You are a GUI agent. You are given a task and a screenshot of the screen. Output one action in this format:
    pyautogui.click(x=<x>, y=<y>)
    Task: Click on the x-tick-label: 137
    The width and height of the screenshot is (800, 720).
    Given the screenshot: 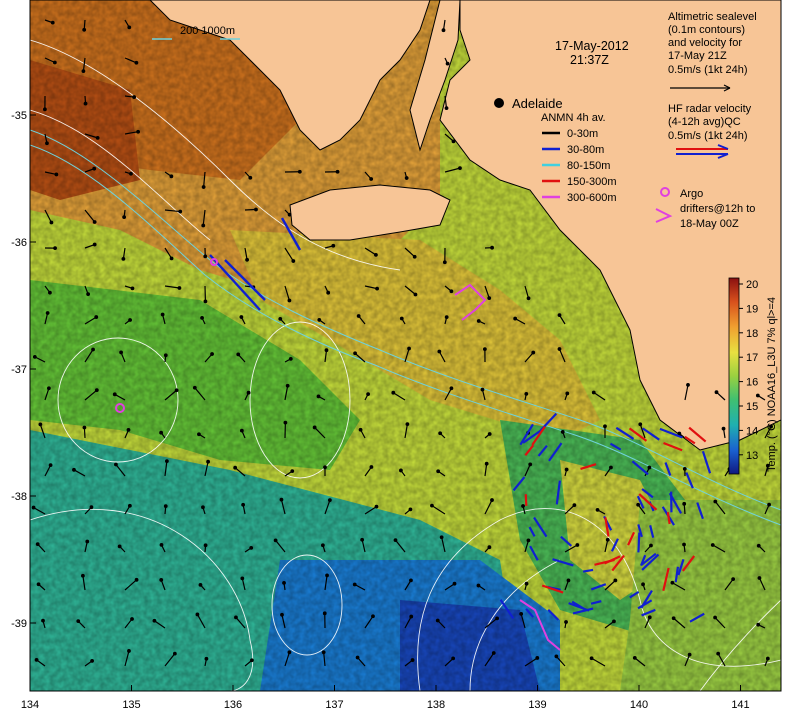 What is the action you would take?
    pyautogui.click(x=334, y=705)
    